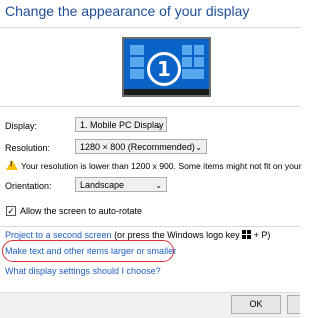 The width and height of the screenshot is (320, 318). Describe the element at coordinates (256, 304) in the screenshot. I see `ok-button: OK` at that location.